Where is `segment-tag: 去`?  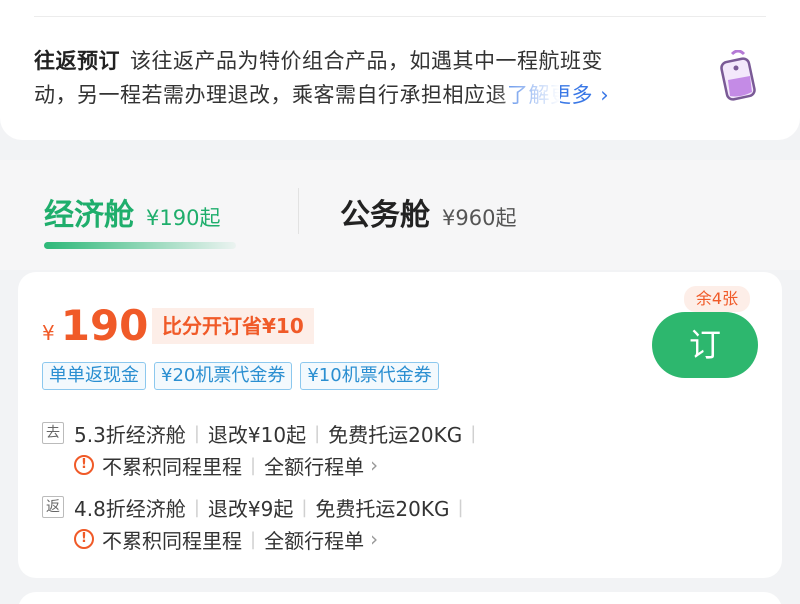
segment-tag: 去 is located at coordinates (53, 433).